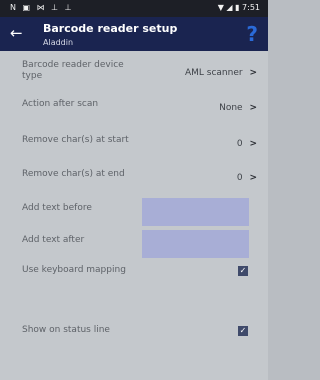 The width and height of the screenshot is (320, 380). What do you see at coordinates (73, 70) in the screenshot?
I see `device-type-label: Barcode reader device type` at bounding box center [73, 70].